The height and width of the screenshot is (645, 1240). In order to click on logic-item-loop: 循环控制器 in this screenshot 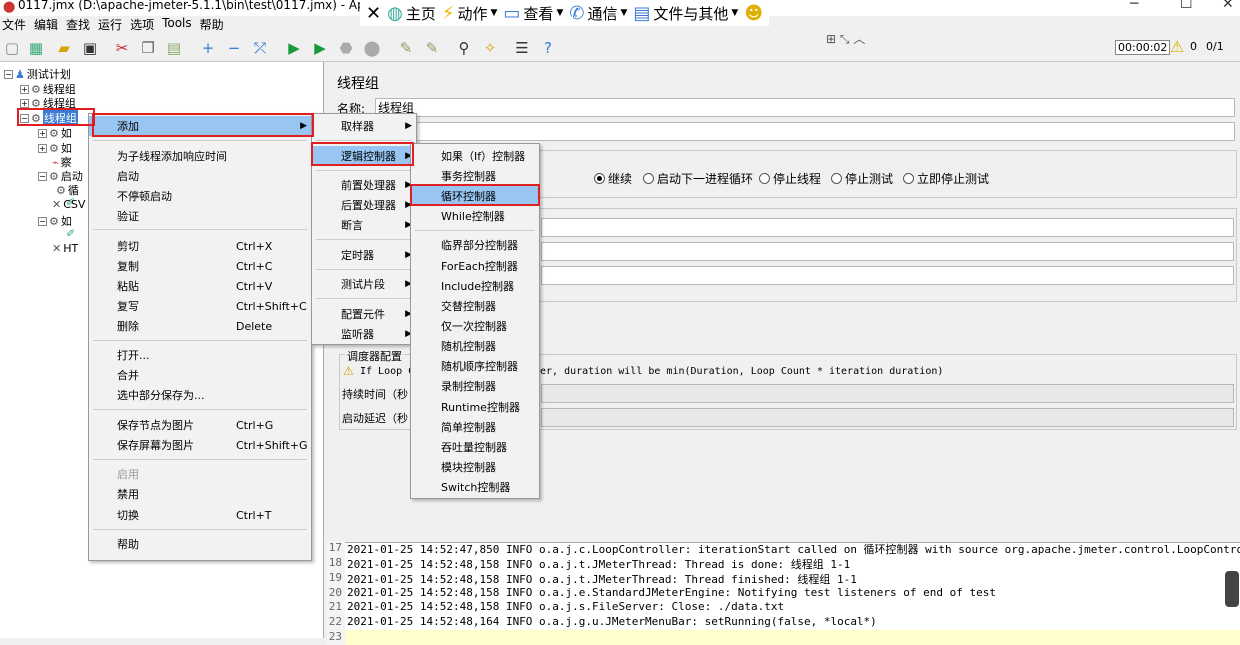, I will do `click(475, 196)`.